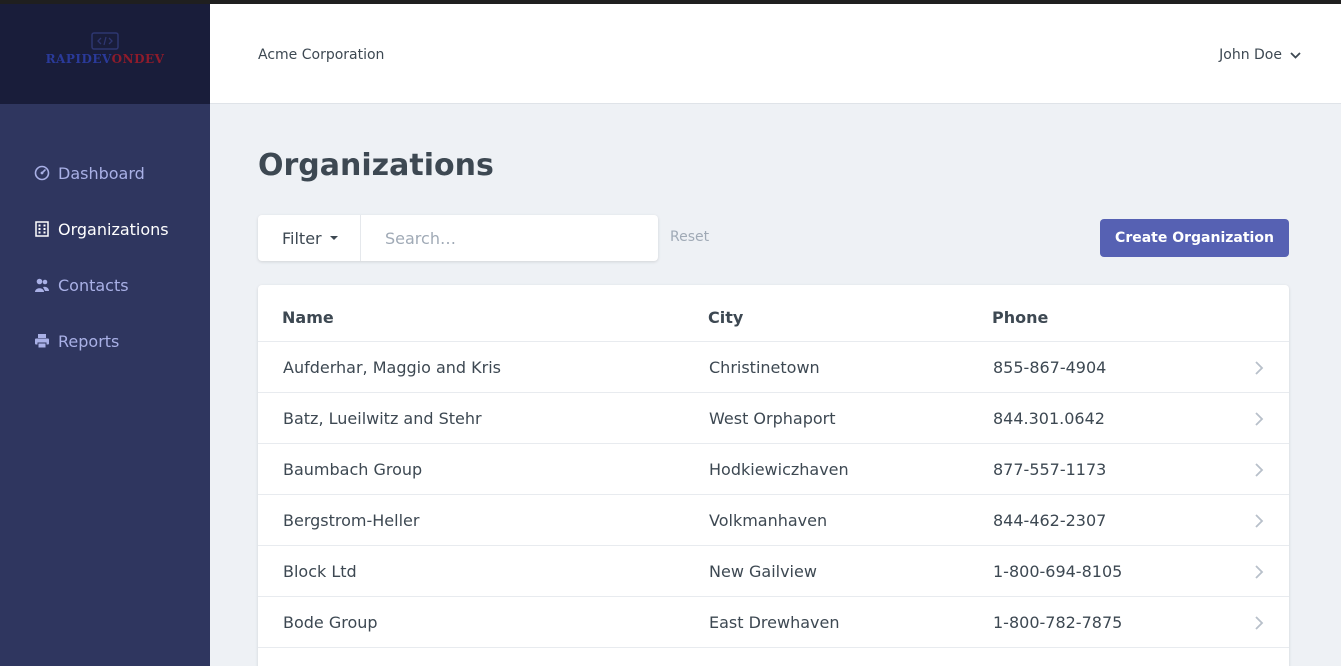 Image resolution: width=1341 pixels, height=666 pixels. What do you see at coordinates (105, 41) in the screenshot?
I see `code-brackets-icon` at bounding box center [105, 41].